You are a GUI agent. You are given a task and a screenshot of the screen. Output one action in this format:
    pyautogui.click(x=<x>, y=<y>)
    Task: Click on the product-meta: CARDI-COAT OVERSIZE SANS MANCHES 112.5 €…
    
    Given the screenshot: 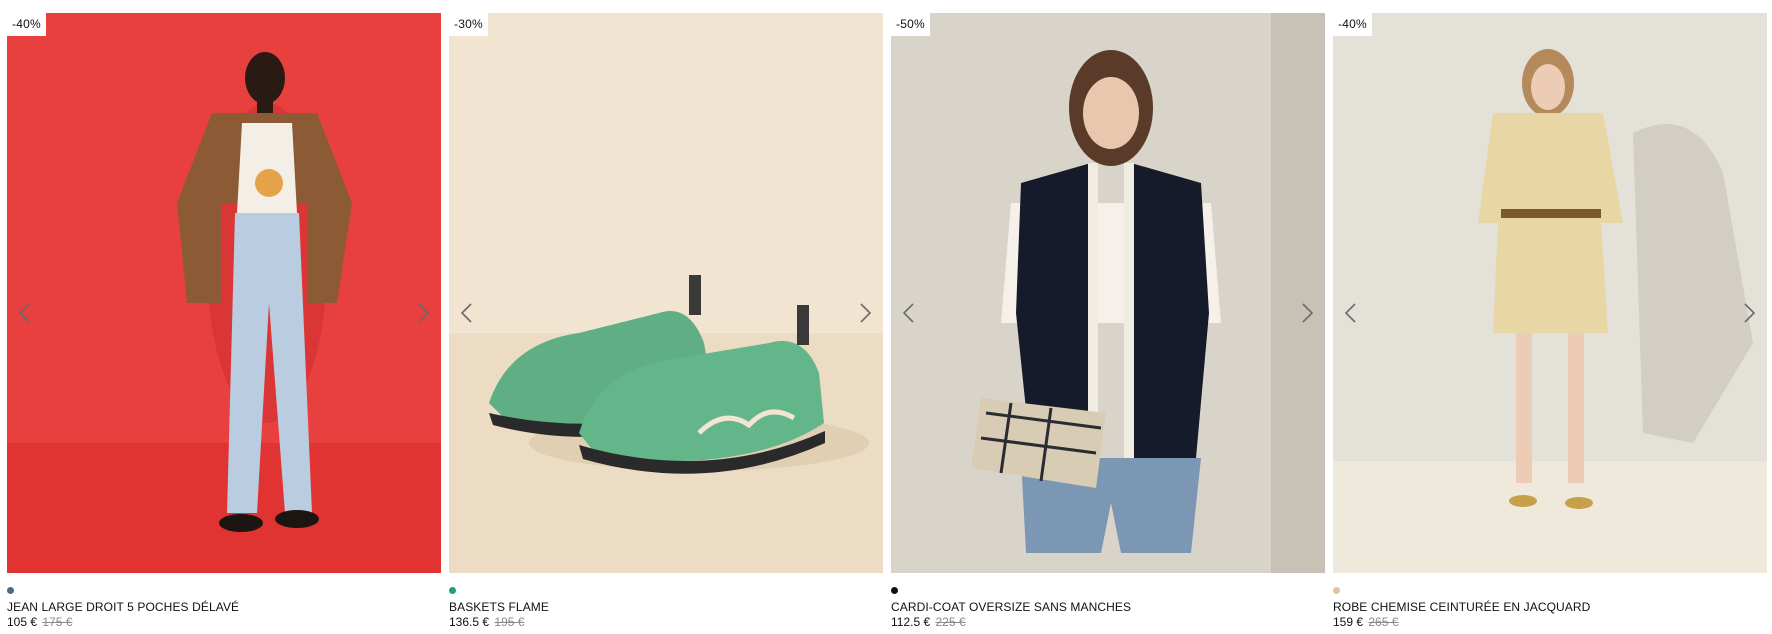 What is the action you would take?
    pyautogui.click(x=1108, y=601)
    